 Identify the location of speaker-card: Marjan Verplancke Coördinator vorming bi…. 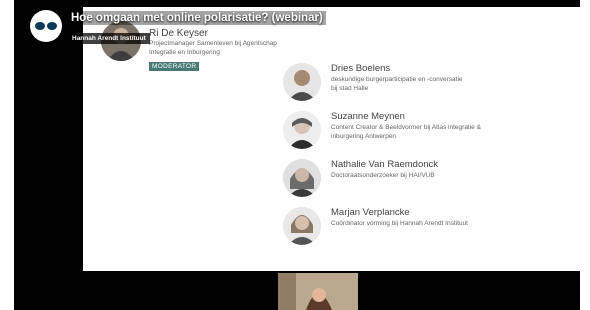
(433, 227).